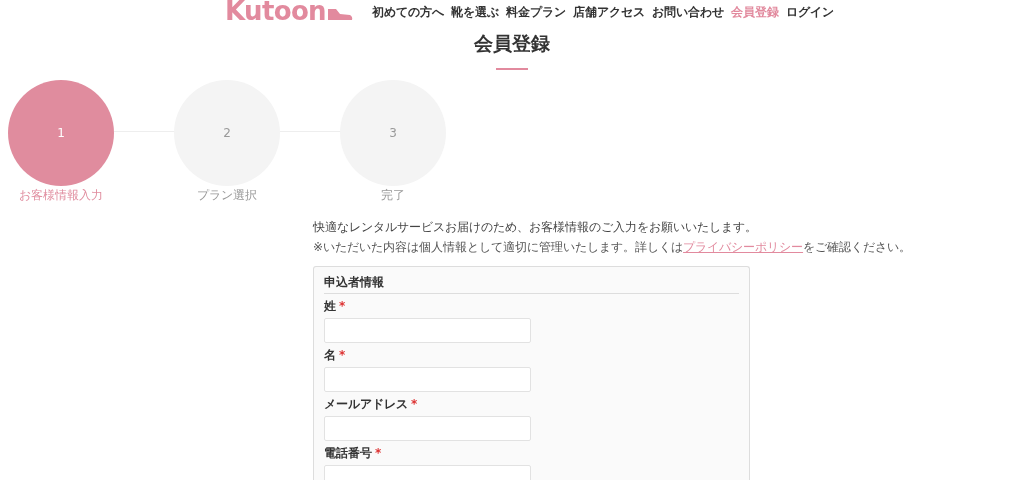 The image size is (1024, 480). What do you see at coordinates (609, 12) in the screenshot?
I see `nav-link: 店舗アクセス` at bounding box center [609, 12].